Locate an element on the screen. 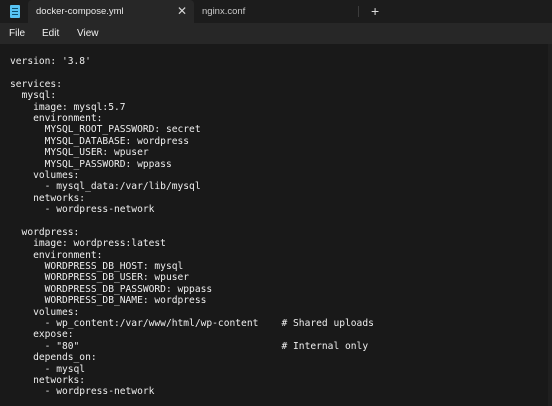 The height and width of the screenshot is (406, 552). menu-bar: File Edit View is located at coordinates (276, 33).